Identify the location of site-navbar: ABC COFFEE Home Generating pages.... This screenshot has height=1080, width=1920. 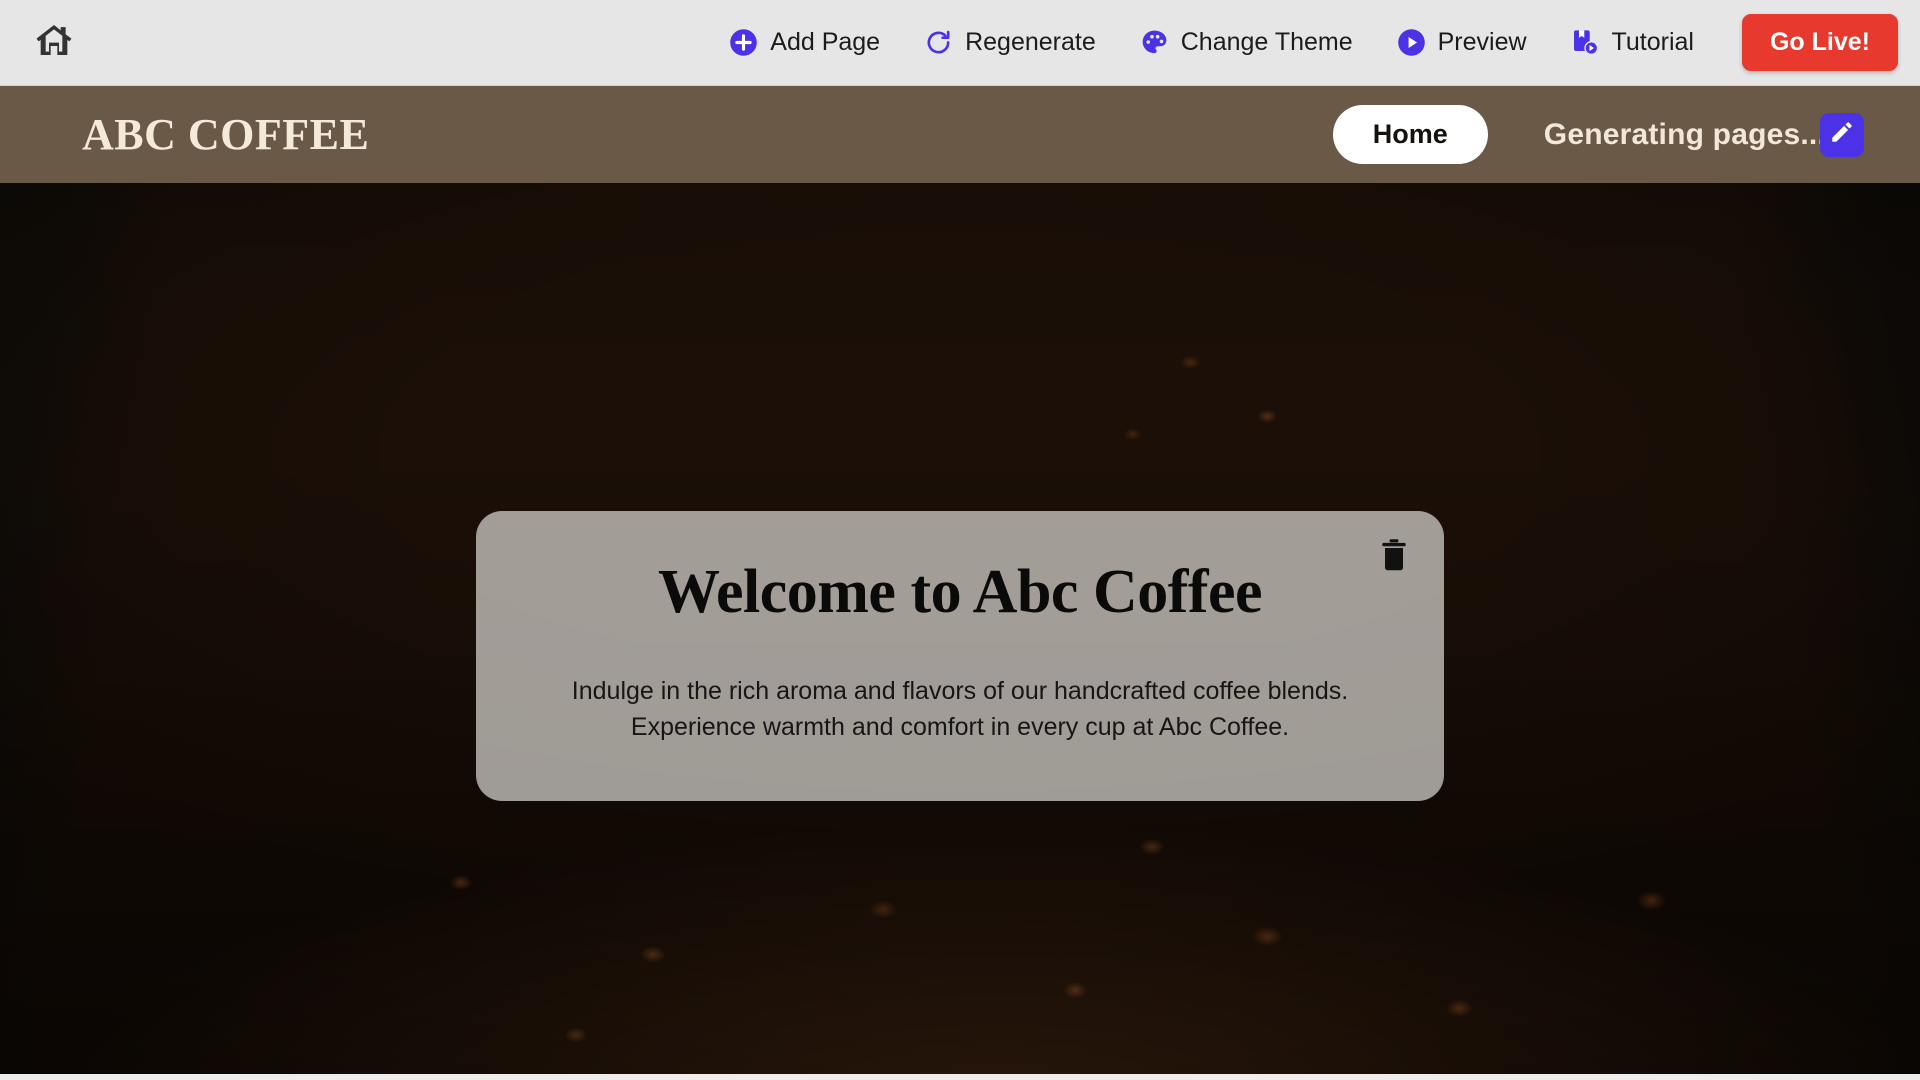
(960, 134).